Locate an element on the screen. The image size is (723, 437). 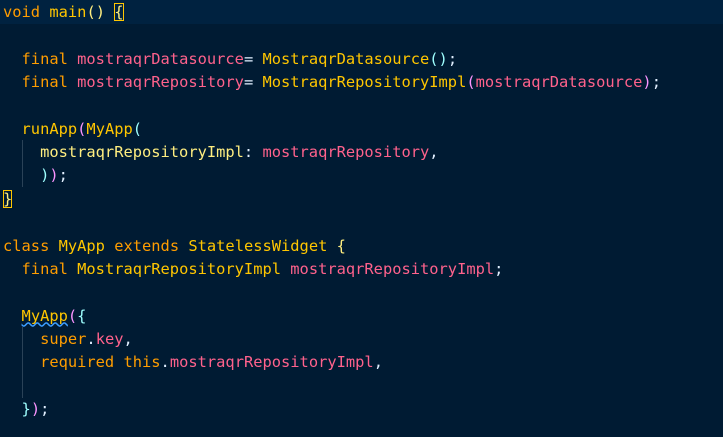
code-text: class MyApp extends StatelessWidget { is located at coordinates (174, 246).